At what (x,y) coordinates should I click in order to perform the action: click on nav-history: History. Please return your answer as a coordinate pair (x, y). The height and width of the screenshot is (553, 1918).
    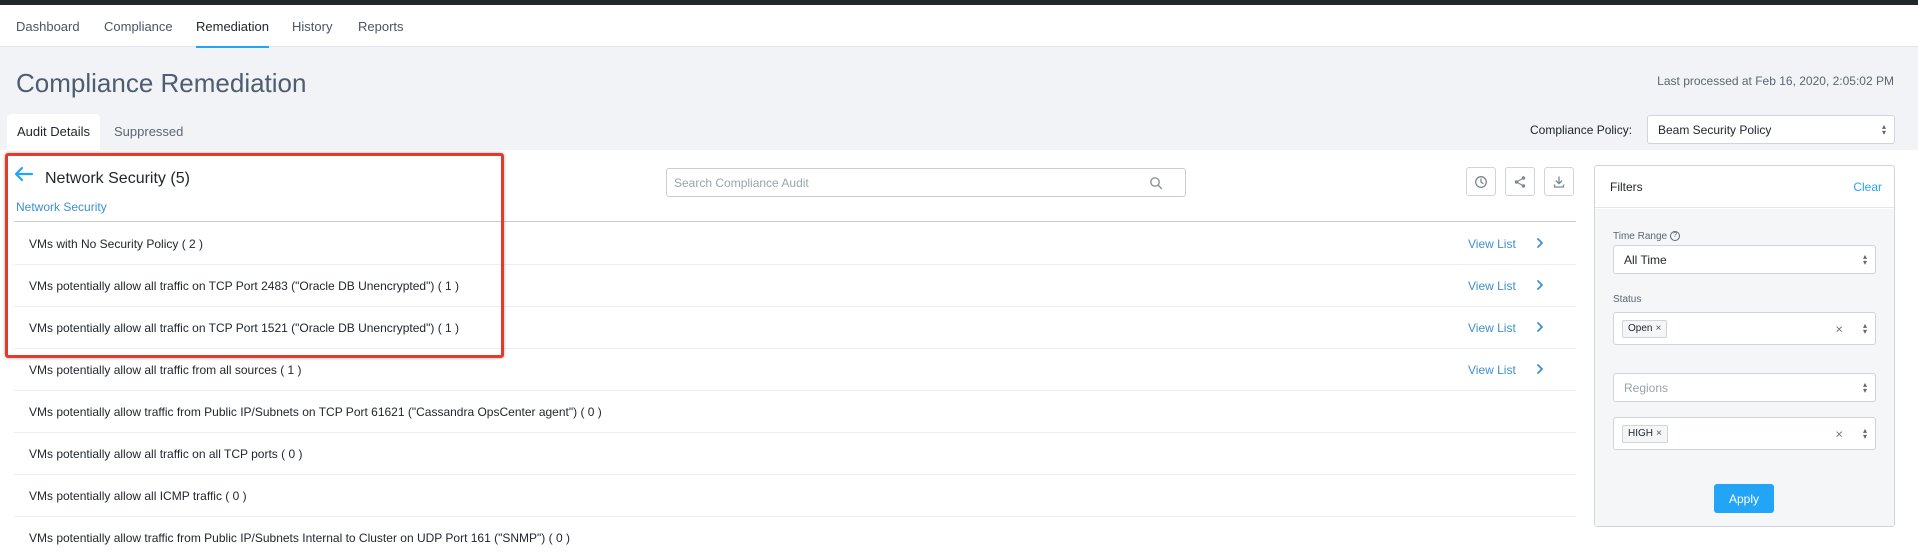
    Looking at the image, I should click on (312, 26).